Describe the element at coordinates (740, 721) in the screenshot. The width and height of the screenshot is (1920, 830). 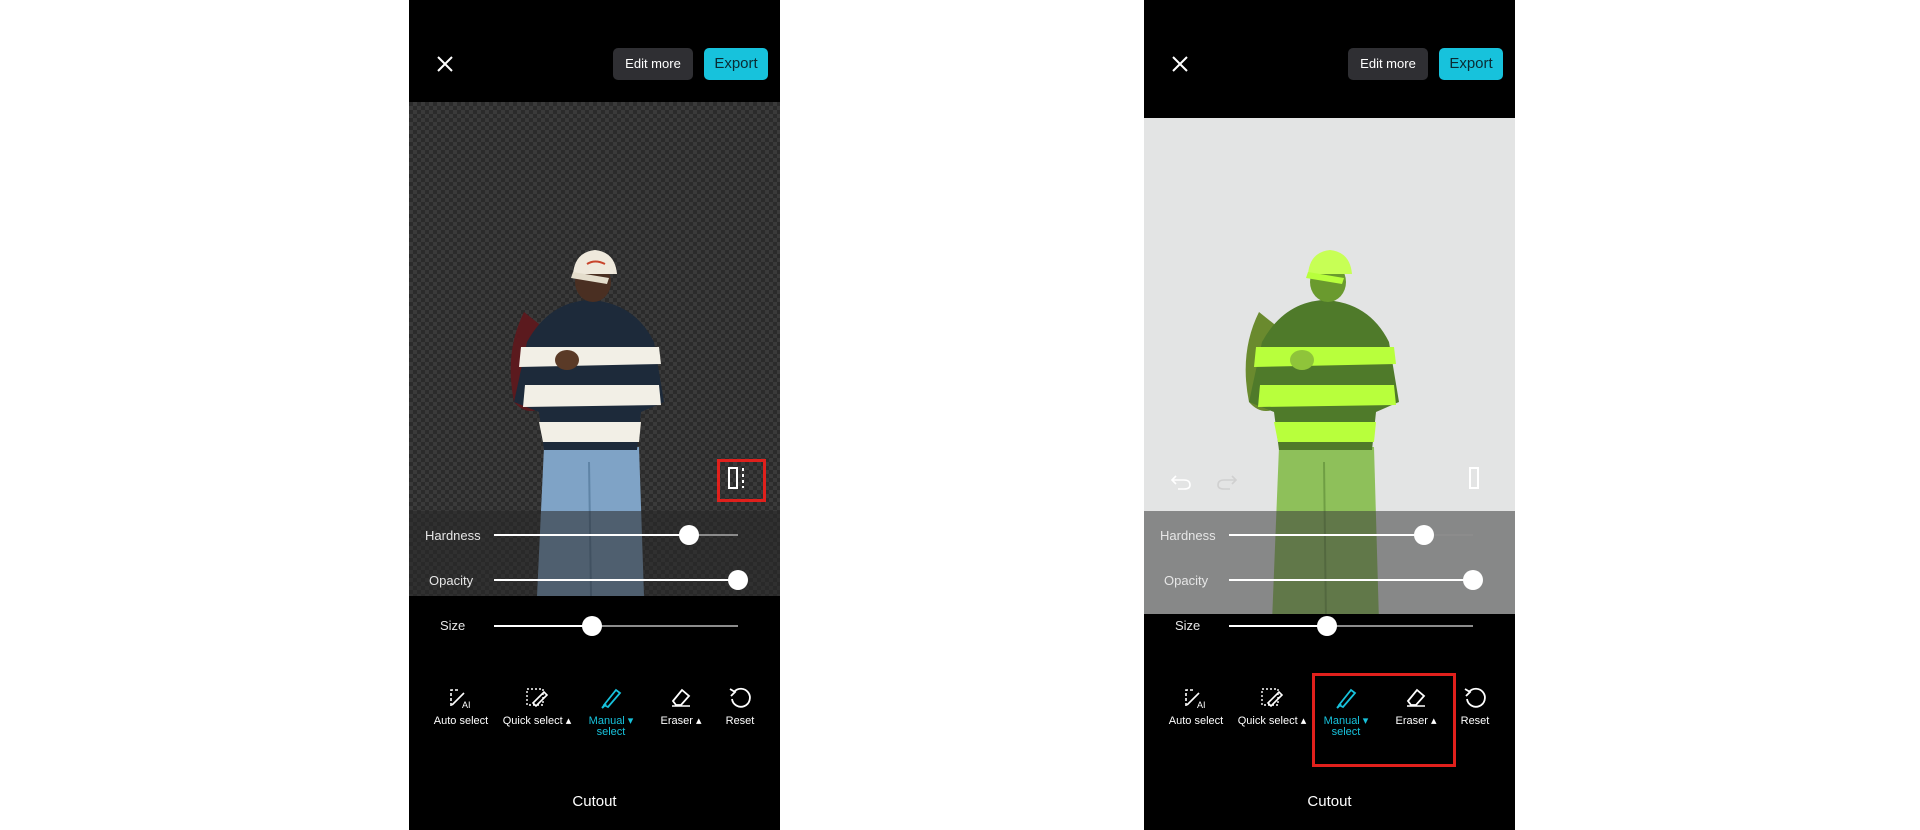
I see `reset-label: Reset` at that location.